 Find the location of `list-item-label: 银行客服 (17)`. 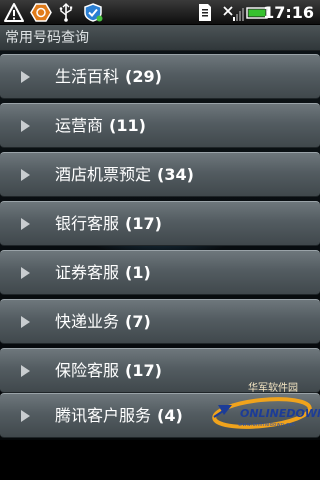

list-item-label: 银行客服 (17) is located at coordinates (108, 223).